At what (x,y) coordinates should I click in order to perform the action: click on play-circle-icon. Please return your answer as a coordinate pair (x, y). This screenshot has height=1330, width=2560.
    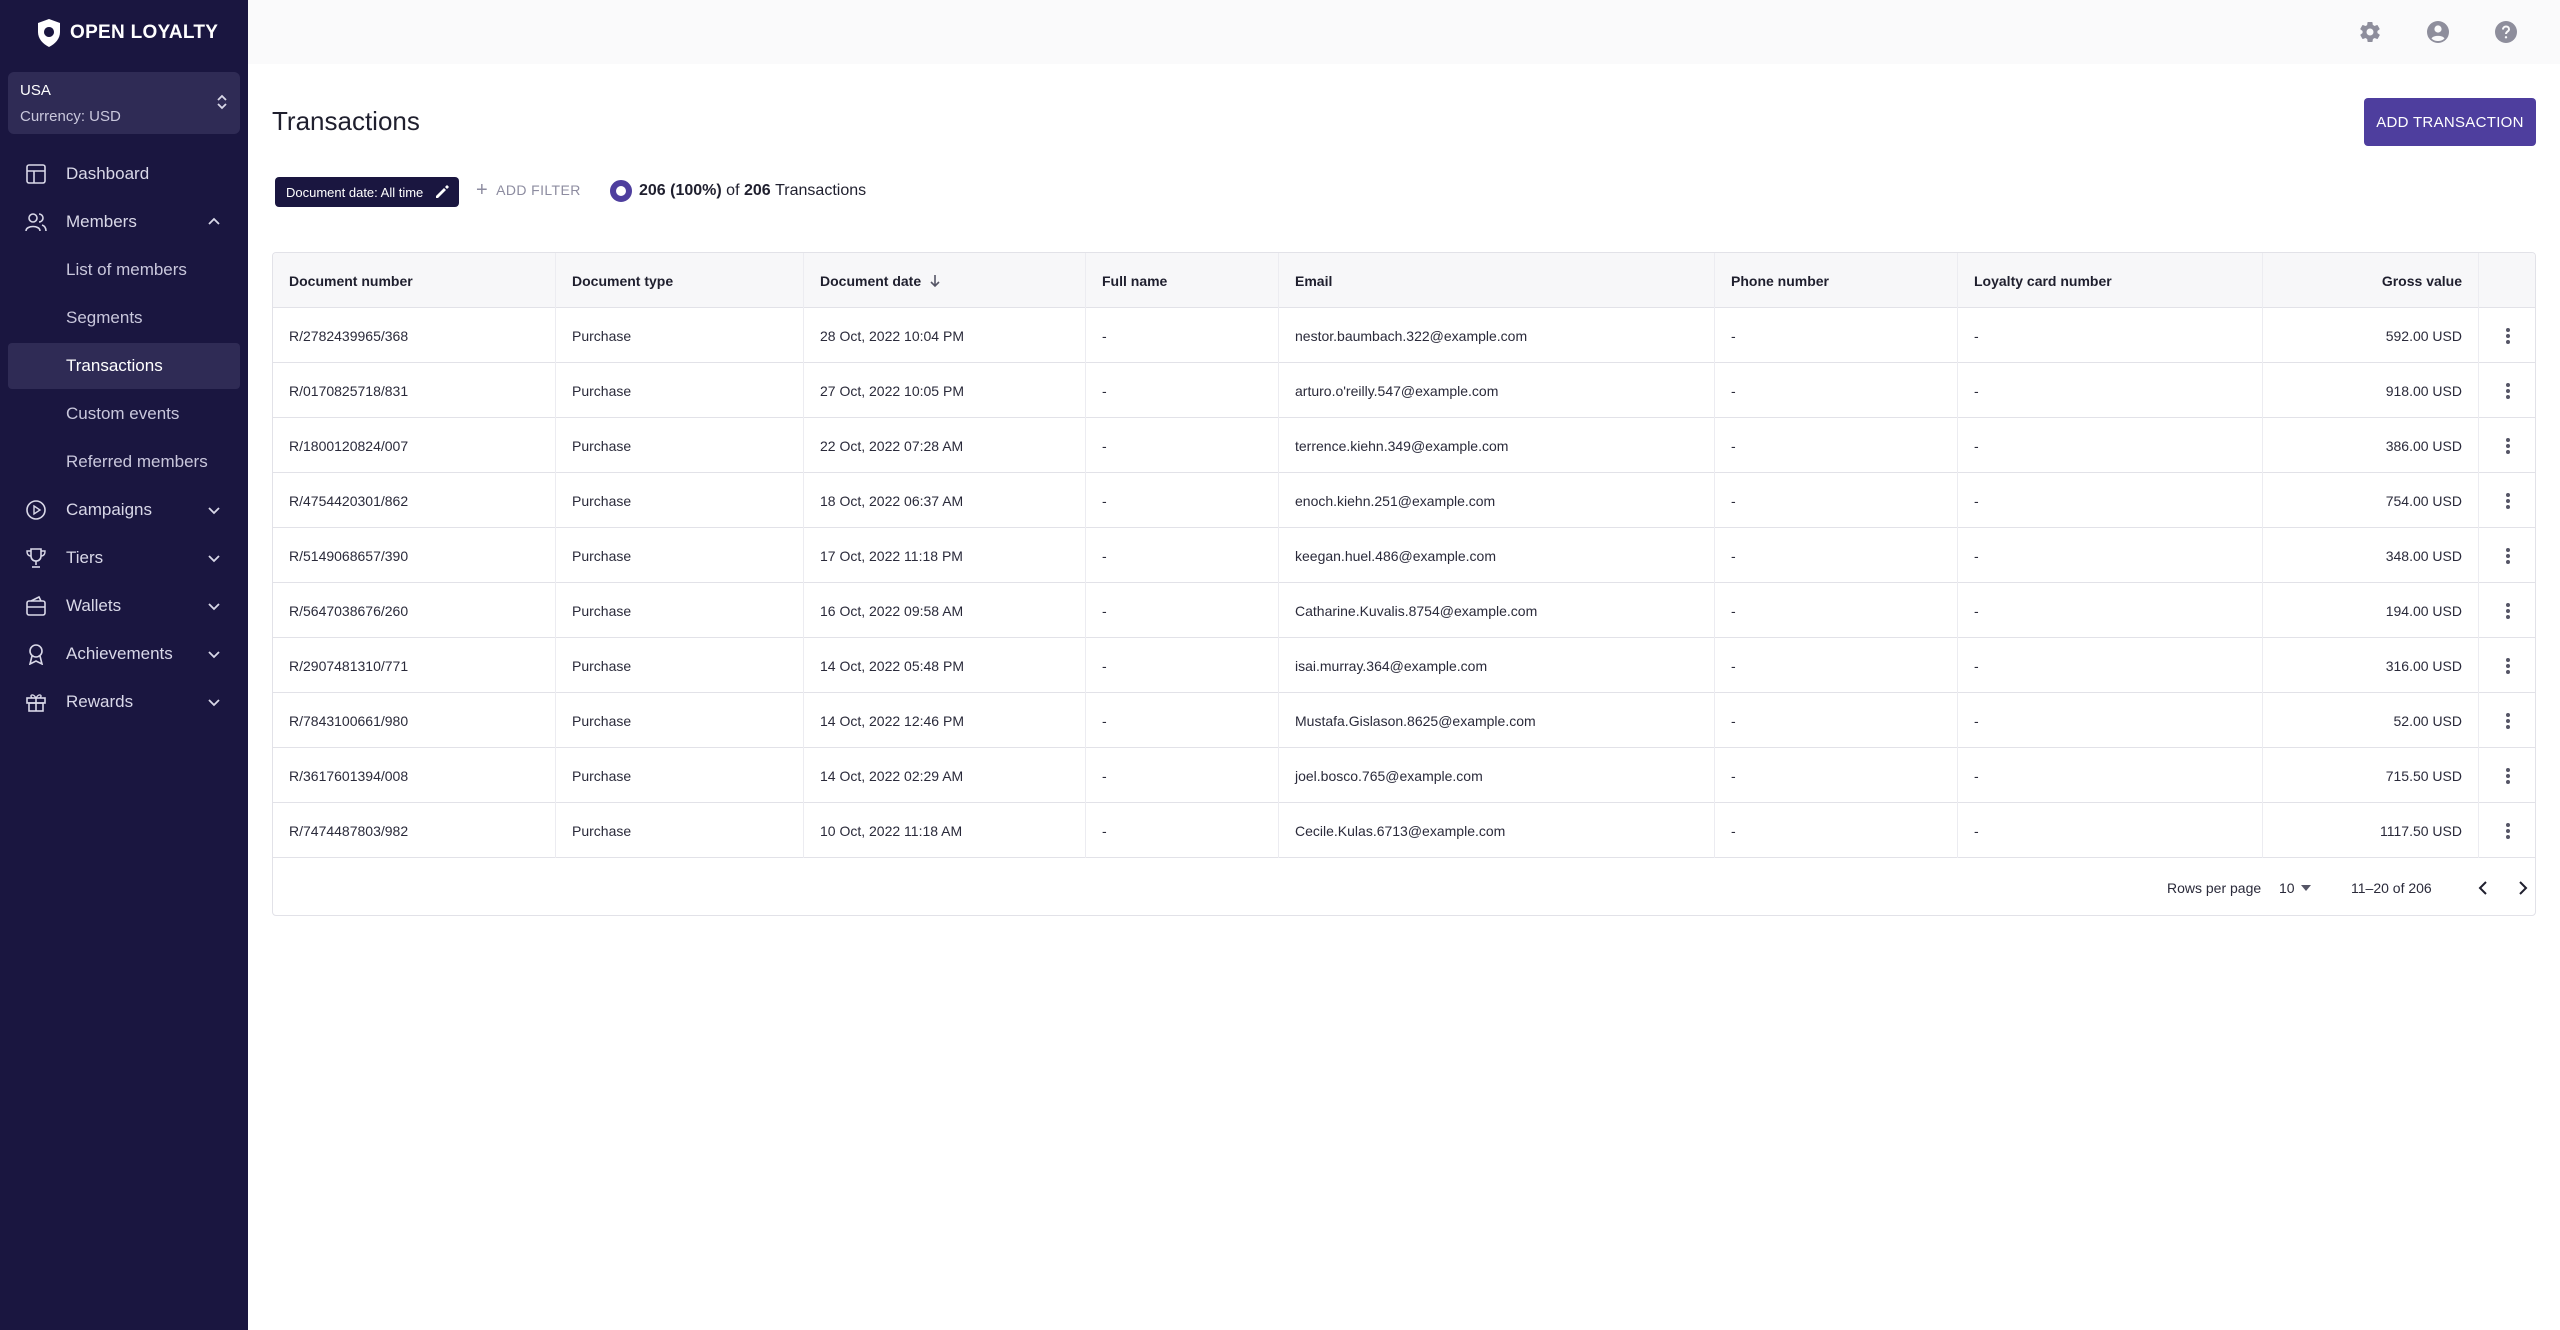
    Looking at the image, I should click on (36, 510).